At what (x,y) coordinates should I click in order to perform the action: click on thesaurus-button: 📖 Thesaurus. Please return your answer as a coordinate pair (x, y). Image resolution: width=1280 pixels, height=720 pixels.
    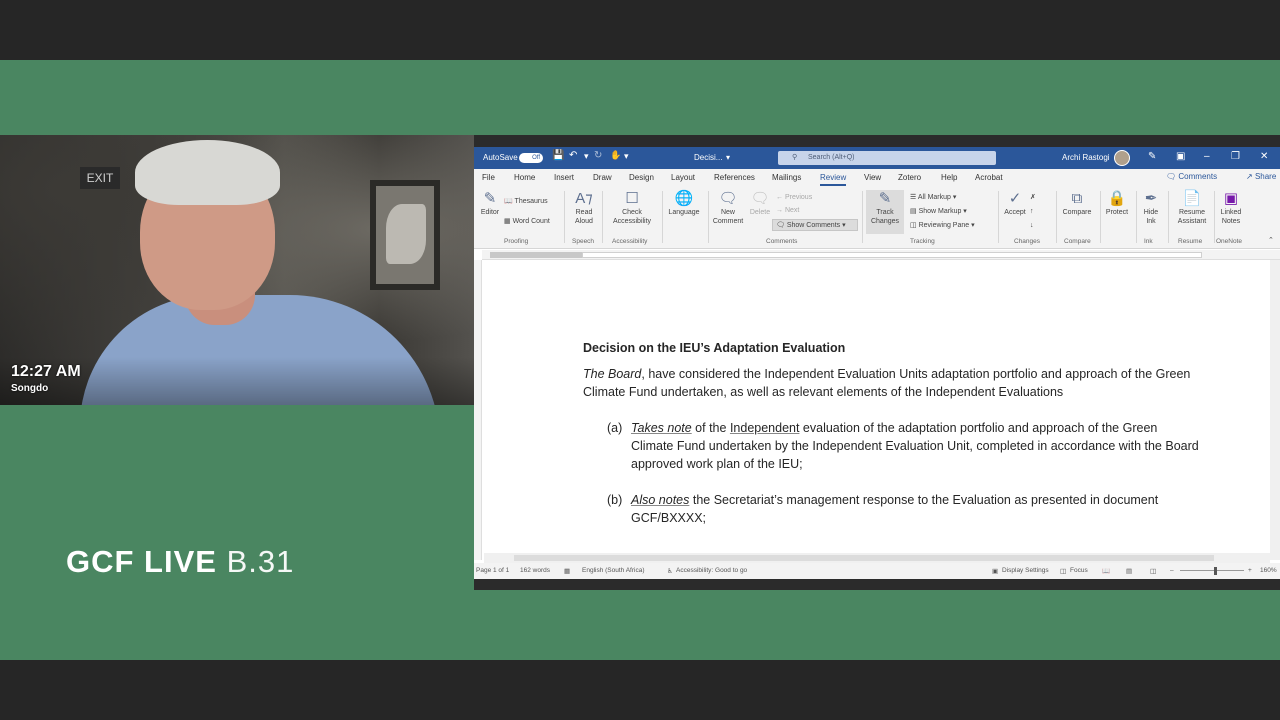
    Looking at the image, I should click on (526, 201).